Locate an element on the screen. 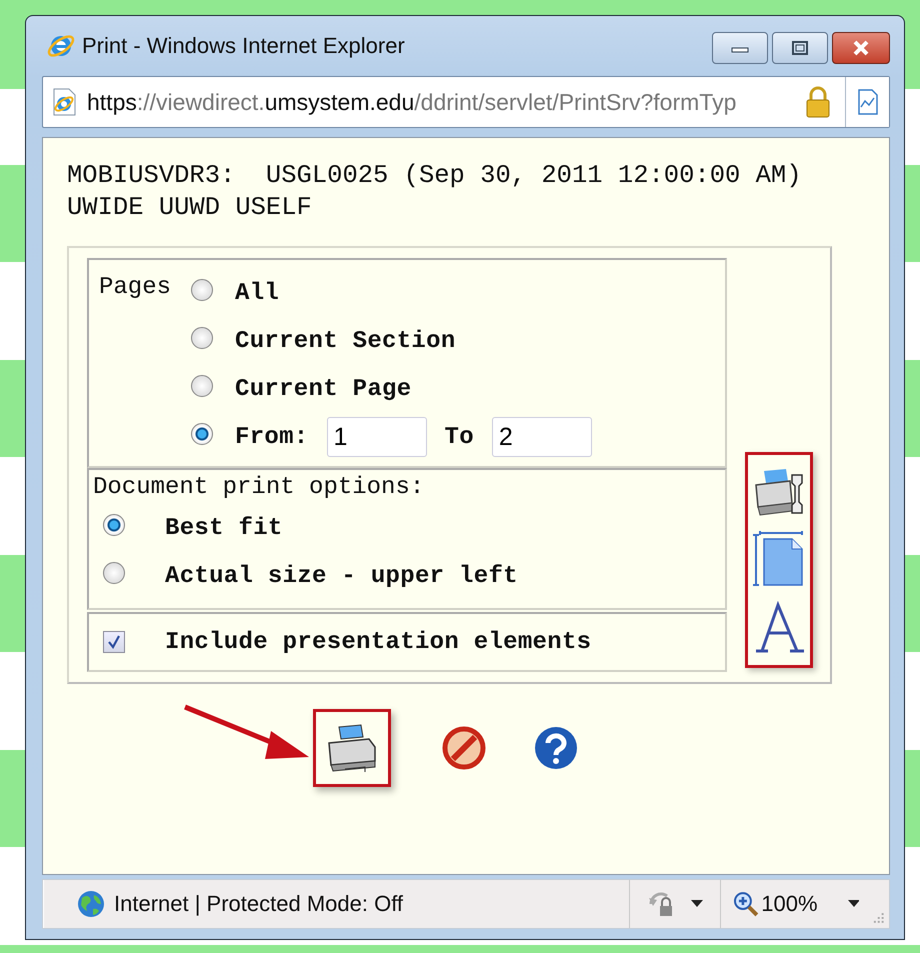  group-title: Document print options: is located at coordinates (259, 488).